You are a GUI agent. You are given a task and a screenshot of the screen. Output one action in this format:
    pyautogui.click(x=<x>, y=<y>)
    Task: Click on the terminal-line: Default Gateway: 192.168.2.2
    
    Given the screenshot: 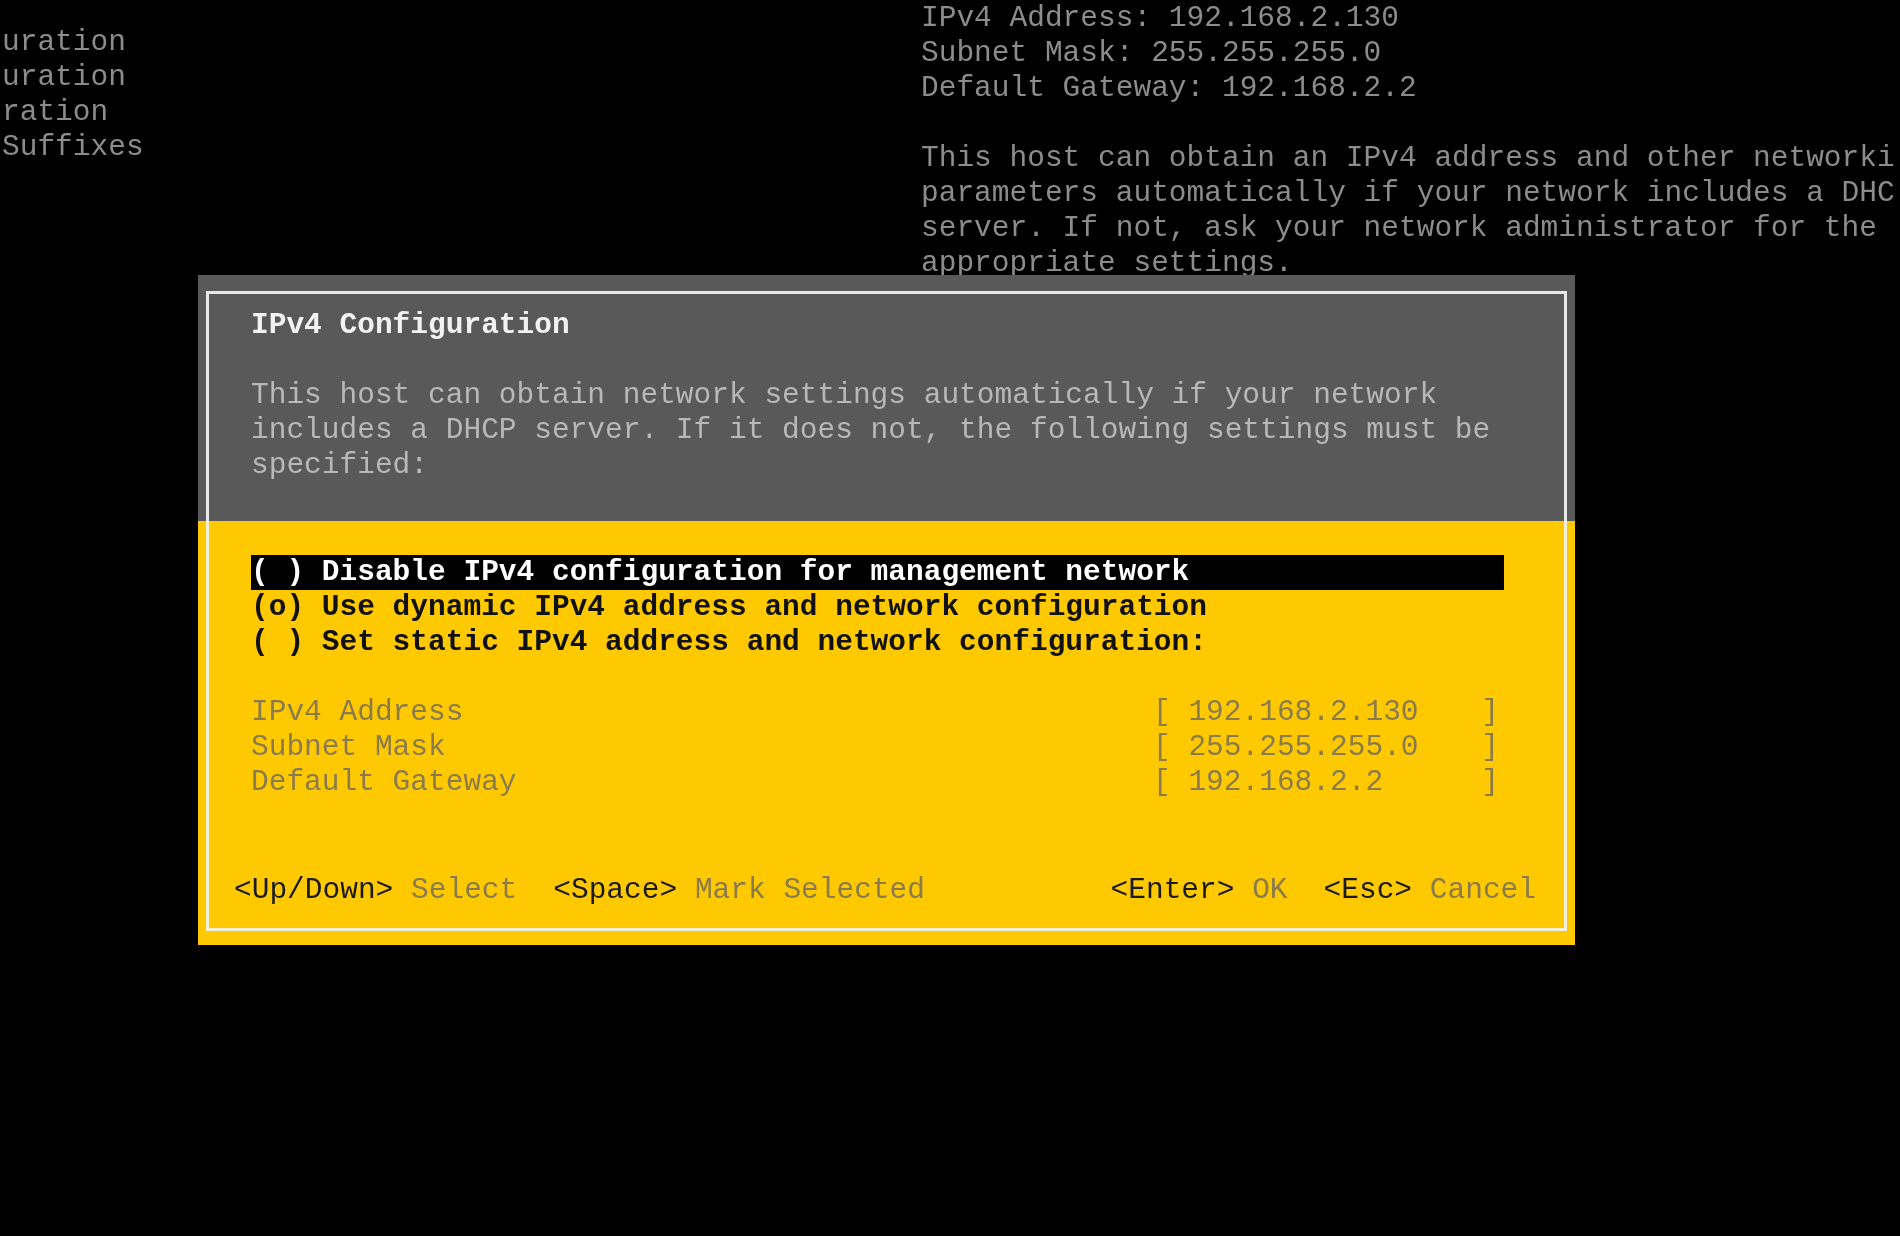 What is the action you would take?
    pyautogui.click(x=1169, y=88)
    